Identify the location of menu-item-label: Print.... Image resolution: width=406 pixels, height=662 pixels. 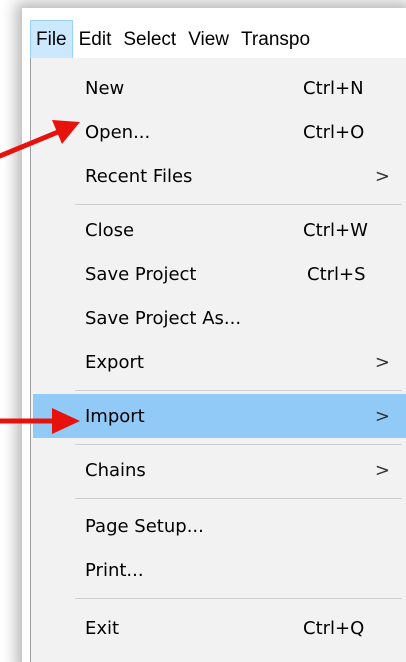
(114, 570).